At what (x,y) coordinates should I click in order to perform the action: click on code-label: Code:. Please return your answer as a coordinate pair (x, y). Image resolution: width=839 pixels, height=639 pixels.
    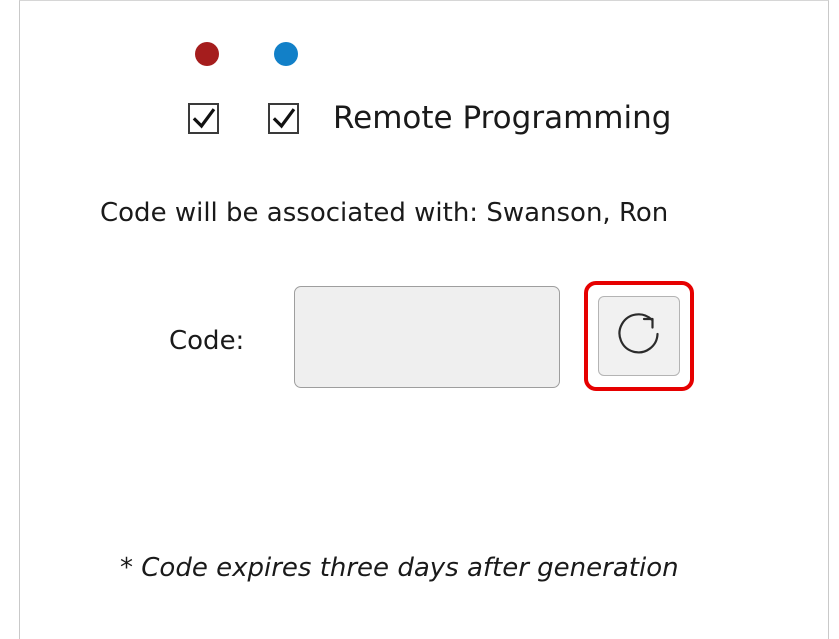
    Looking at the image, I should click on (207, 341).